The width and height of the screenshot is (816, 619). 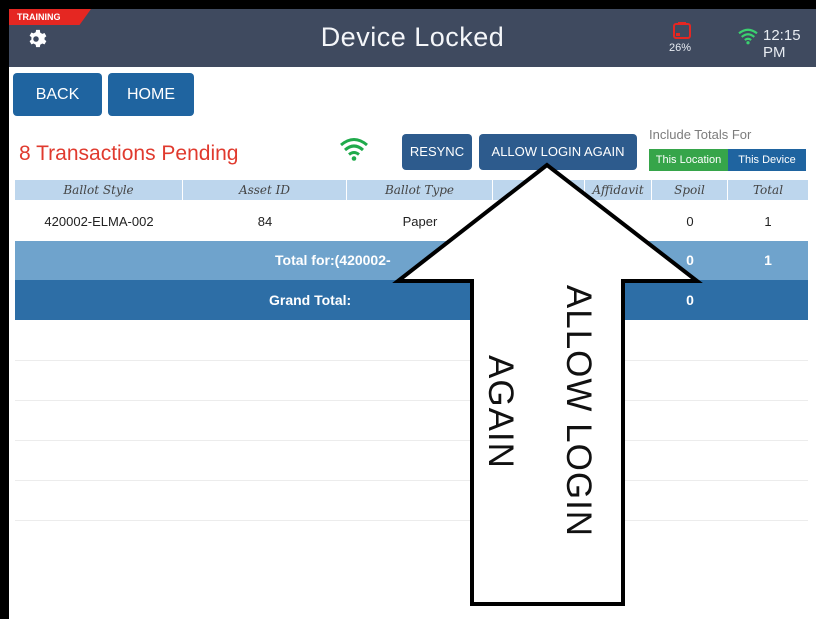 What do you see at coordinates (578, 411) in the screenshot?
I see `annotation-text-line1: ALLOW LOGIN` at bounding box center [578, 411].